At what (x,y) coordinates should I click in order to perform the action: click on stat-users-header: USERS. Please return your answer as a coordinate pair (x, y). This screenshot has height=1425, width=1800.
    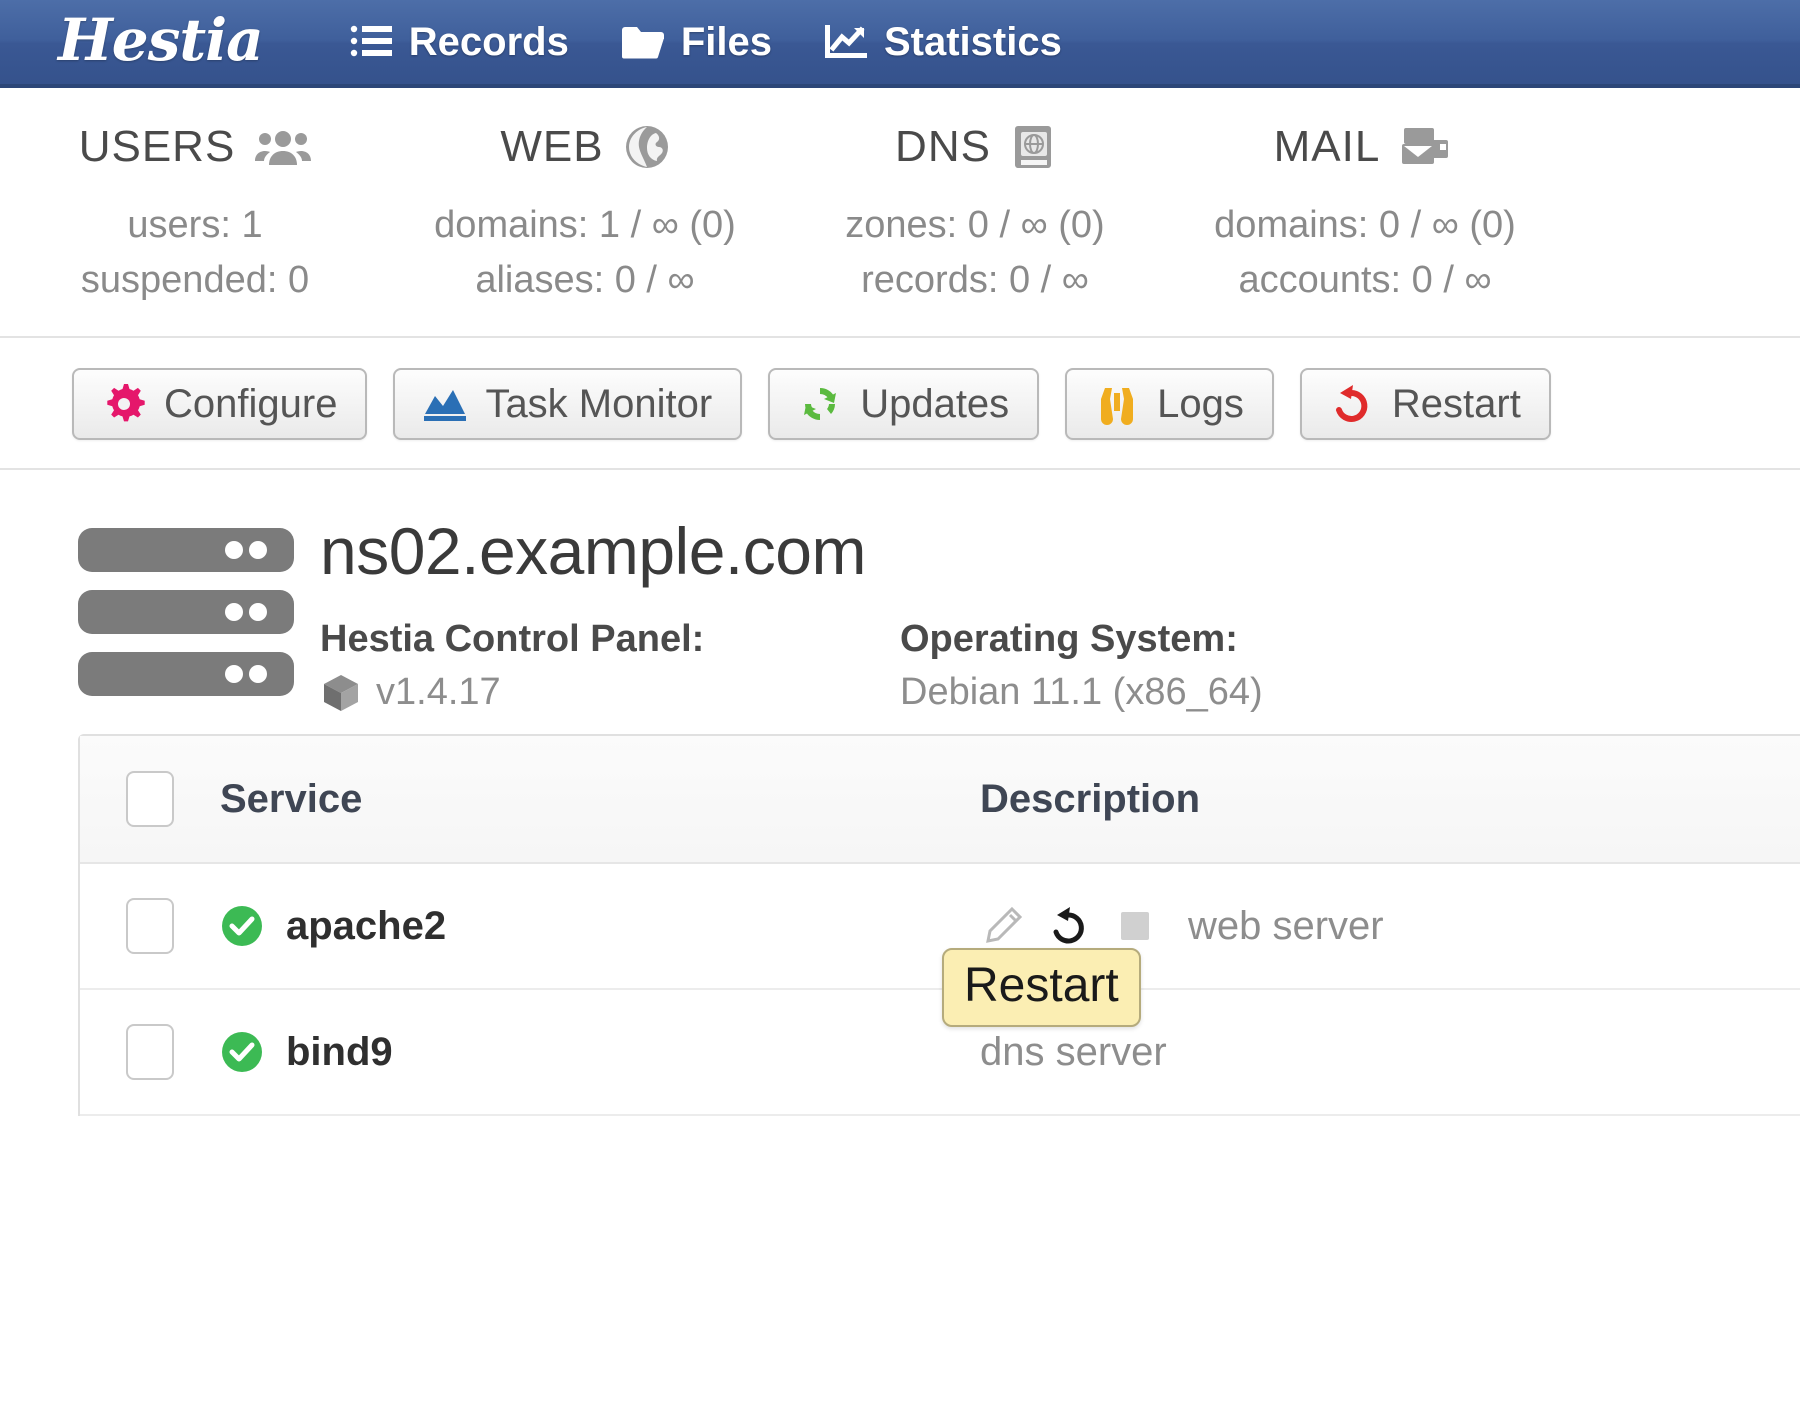
    Looking at the image, I should click on (195, 147).